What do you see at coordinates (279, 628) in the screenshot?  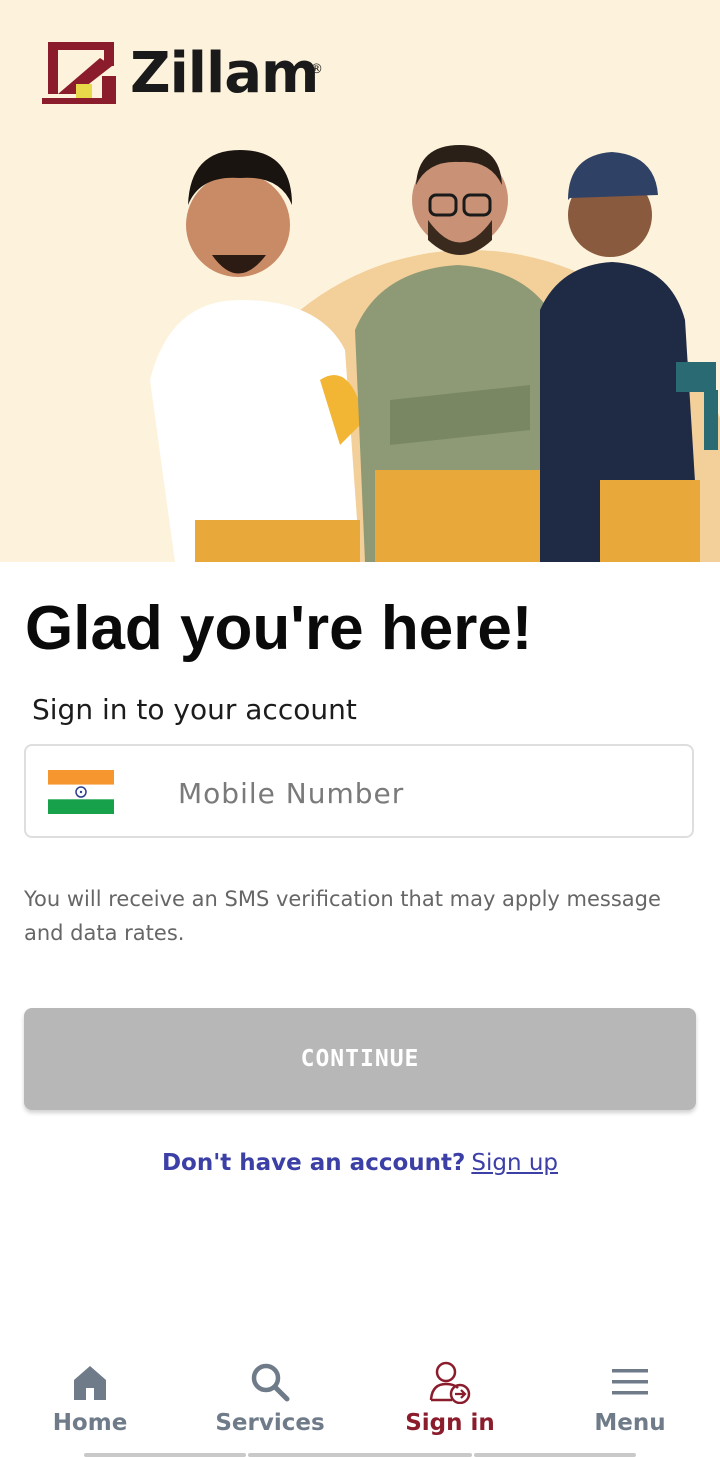 I see `page-title: Glad you're here!` at bounding box center [279, 628].